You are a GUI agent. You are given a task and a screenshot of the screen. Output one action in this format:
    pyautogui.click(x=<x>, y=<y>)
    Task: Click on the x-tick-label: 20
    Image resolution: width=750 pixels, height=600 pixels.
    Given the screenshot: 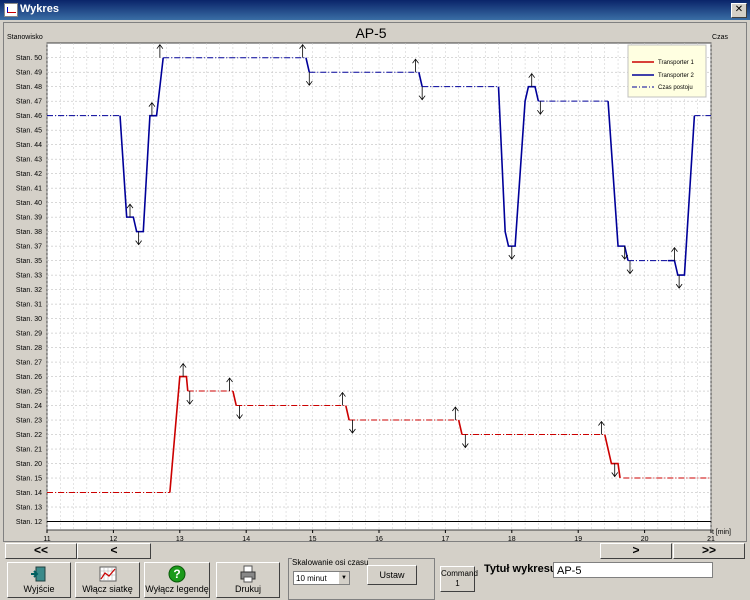 What is the action you would take?
    pyautogui.click(x=645, y=538)
    